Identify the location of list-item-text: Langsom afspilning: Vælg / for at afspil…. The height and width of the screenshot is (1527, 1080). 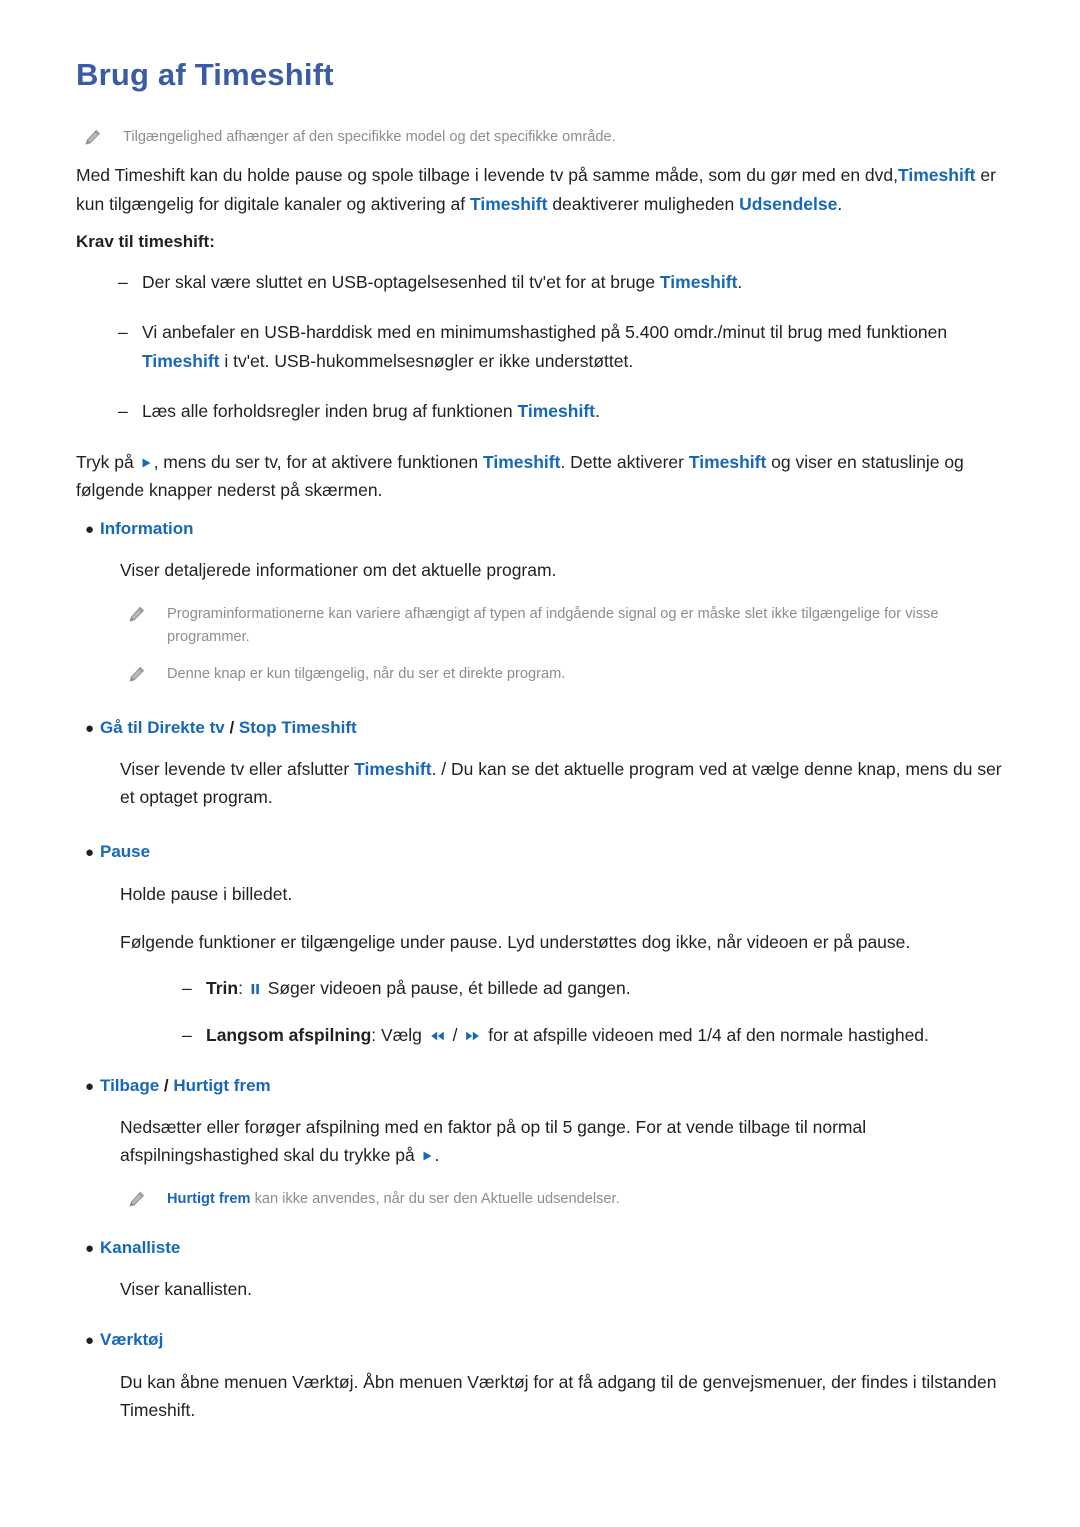
(567, 1035).